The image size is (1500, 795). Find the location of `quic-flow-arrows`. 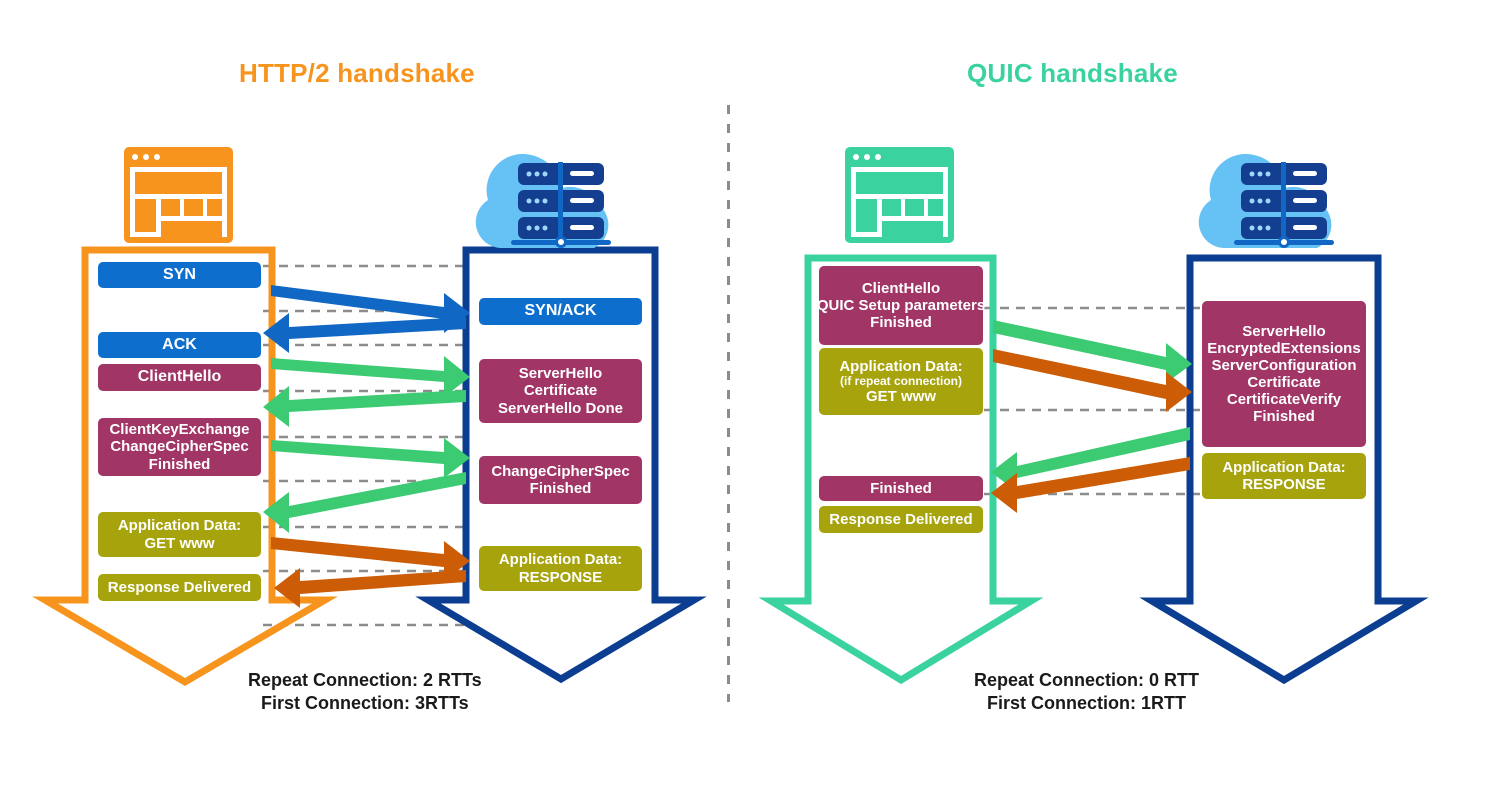

quic-flow-arrows is located at coordinates (1091, 416).